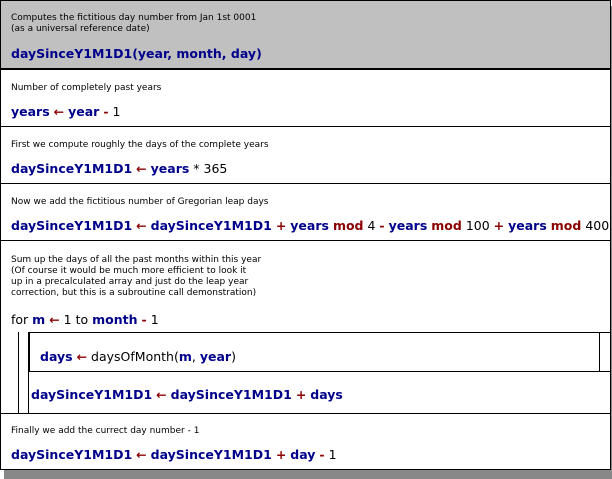 Image resolution: width=612 pixels, height=479 pixels. I want to click on code-token: daysOfMonth(, so click(135, 356).